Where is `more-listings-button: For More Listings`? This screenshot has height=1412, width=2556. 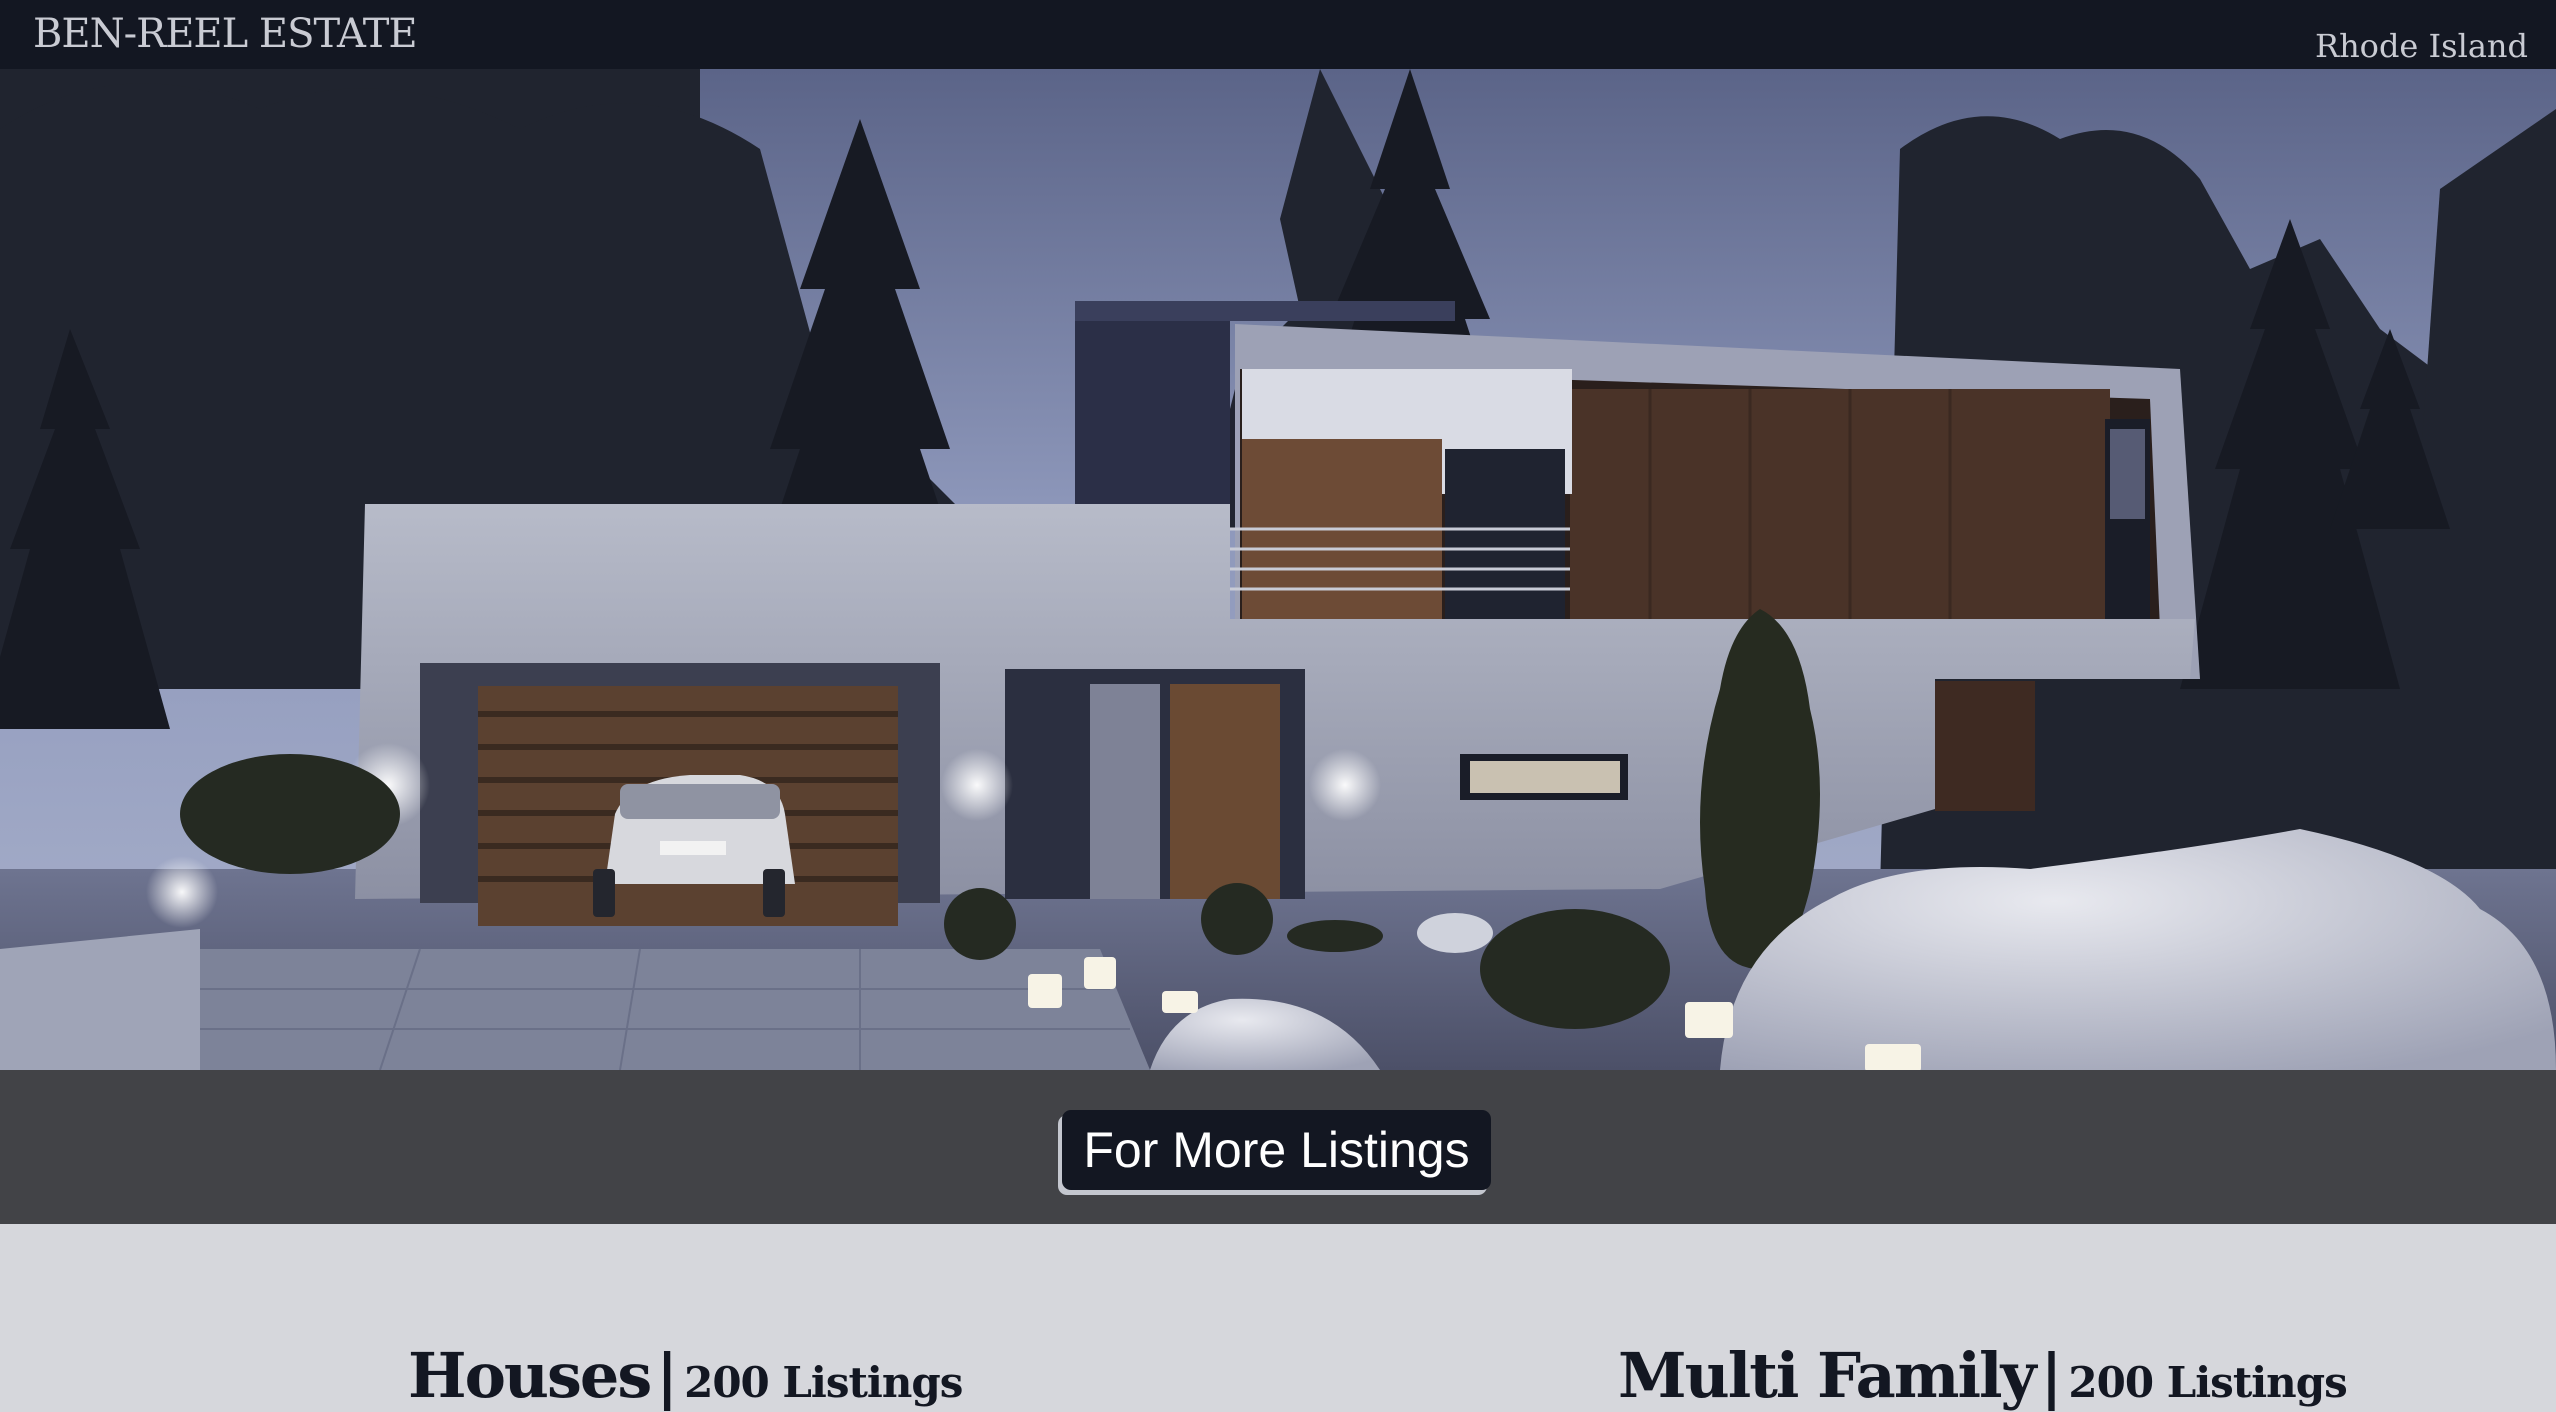 more-listings-button: For More Listings is located at coordinates (1276, 1150).